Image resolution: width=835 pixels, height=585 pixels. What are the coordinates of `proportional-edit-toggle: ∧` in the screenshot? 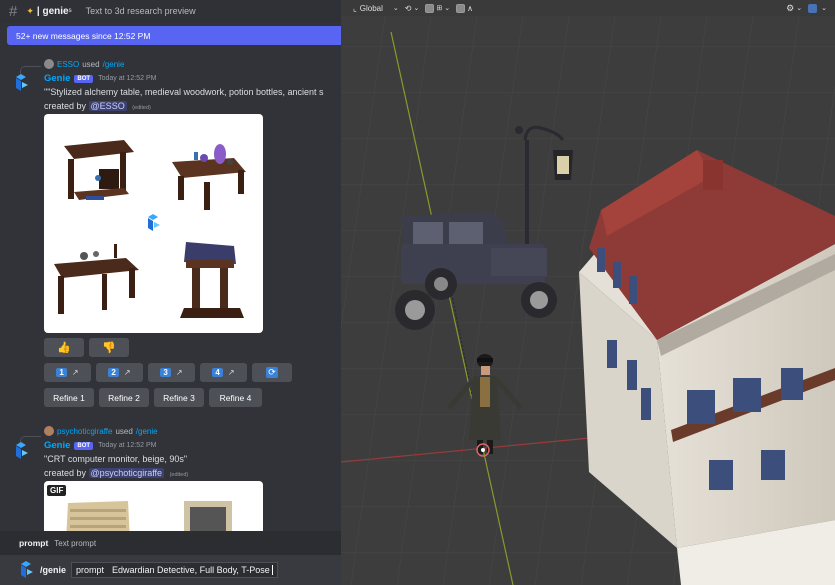 It's located at (464, 8).